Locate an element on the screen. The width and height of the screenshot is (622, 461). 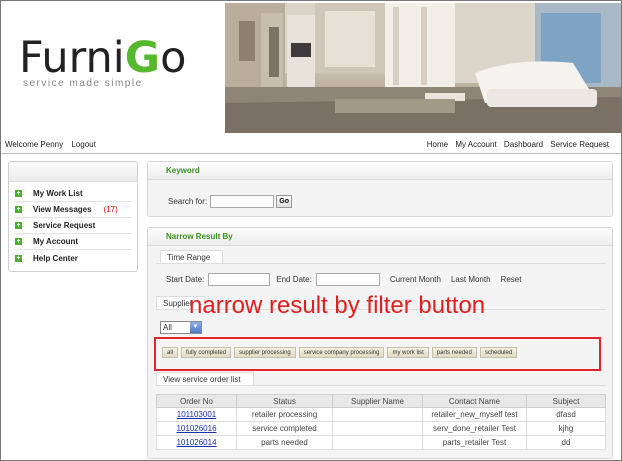
tab-time-range: Time Range is located at coordinates (192, 256).